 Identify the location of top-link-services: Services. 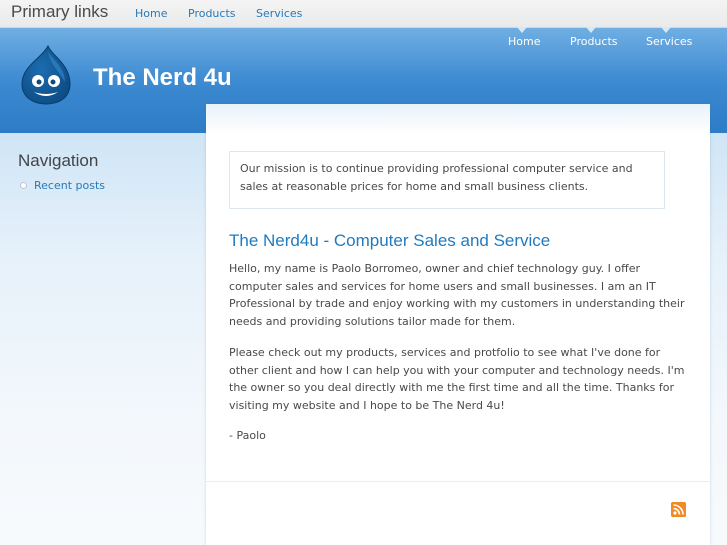
(279, 13).